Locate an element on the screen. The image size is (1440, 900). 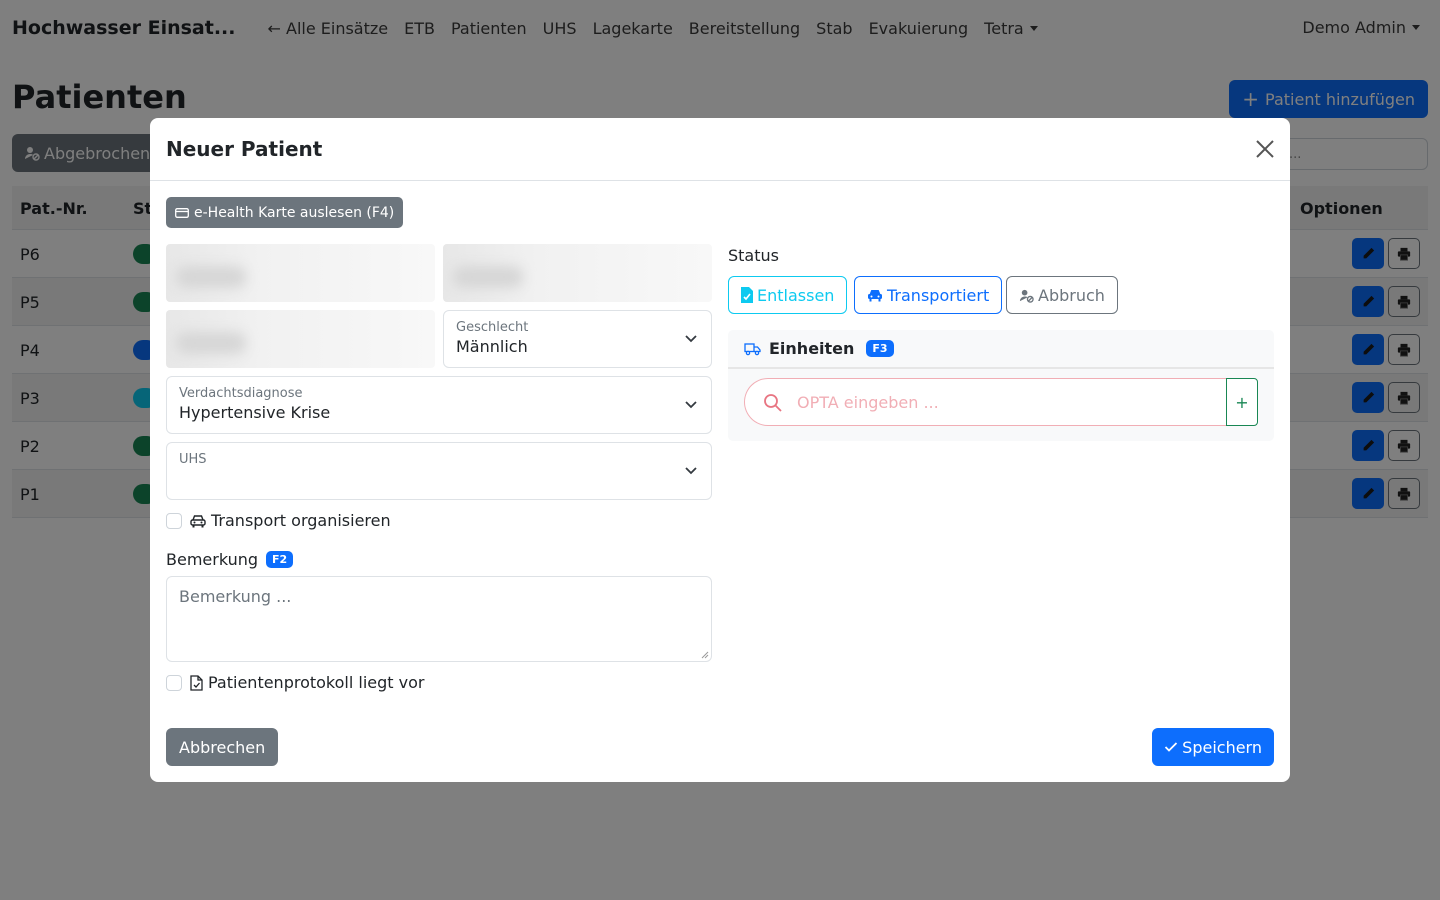
resize-grip-icon is located at coordinates (705, 655).